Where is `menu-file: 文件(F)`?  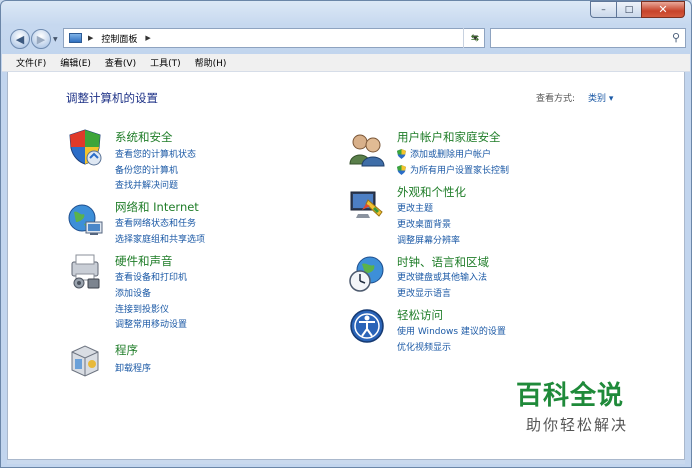 menu-file: 文件(F) is located at coordinates (31, 62).